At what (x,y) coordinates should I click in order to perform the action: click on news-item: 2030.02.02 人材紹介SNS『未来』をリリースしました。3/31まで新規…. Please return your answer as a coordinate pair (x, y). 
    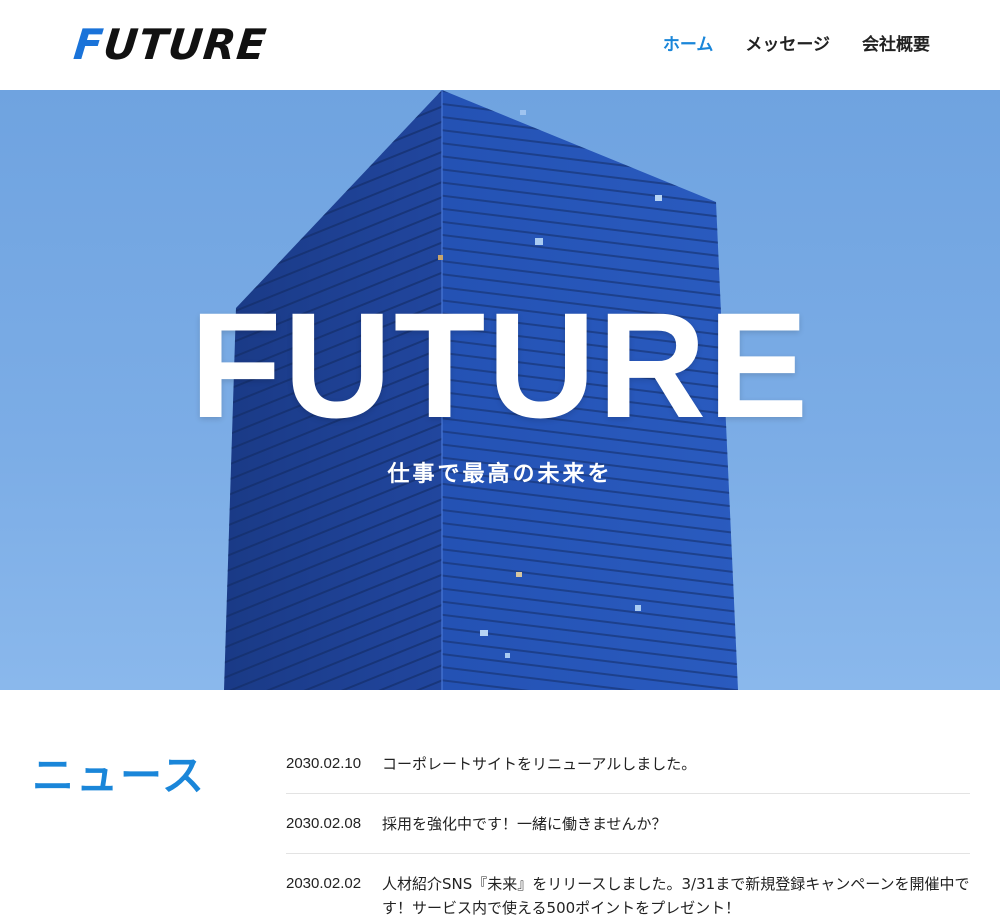
    Looking at the image, I should click on (628, 887).